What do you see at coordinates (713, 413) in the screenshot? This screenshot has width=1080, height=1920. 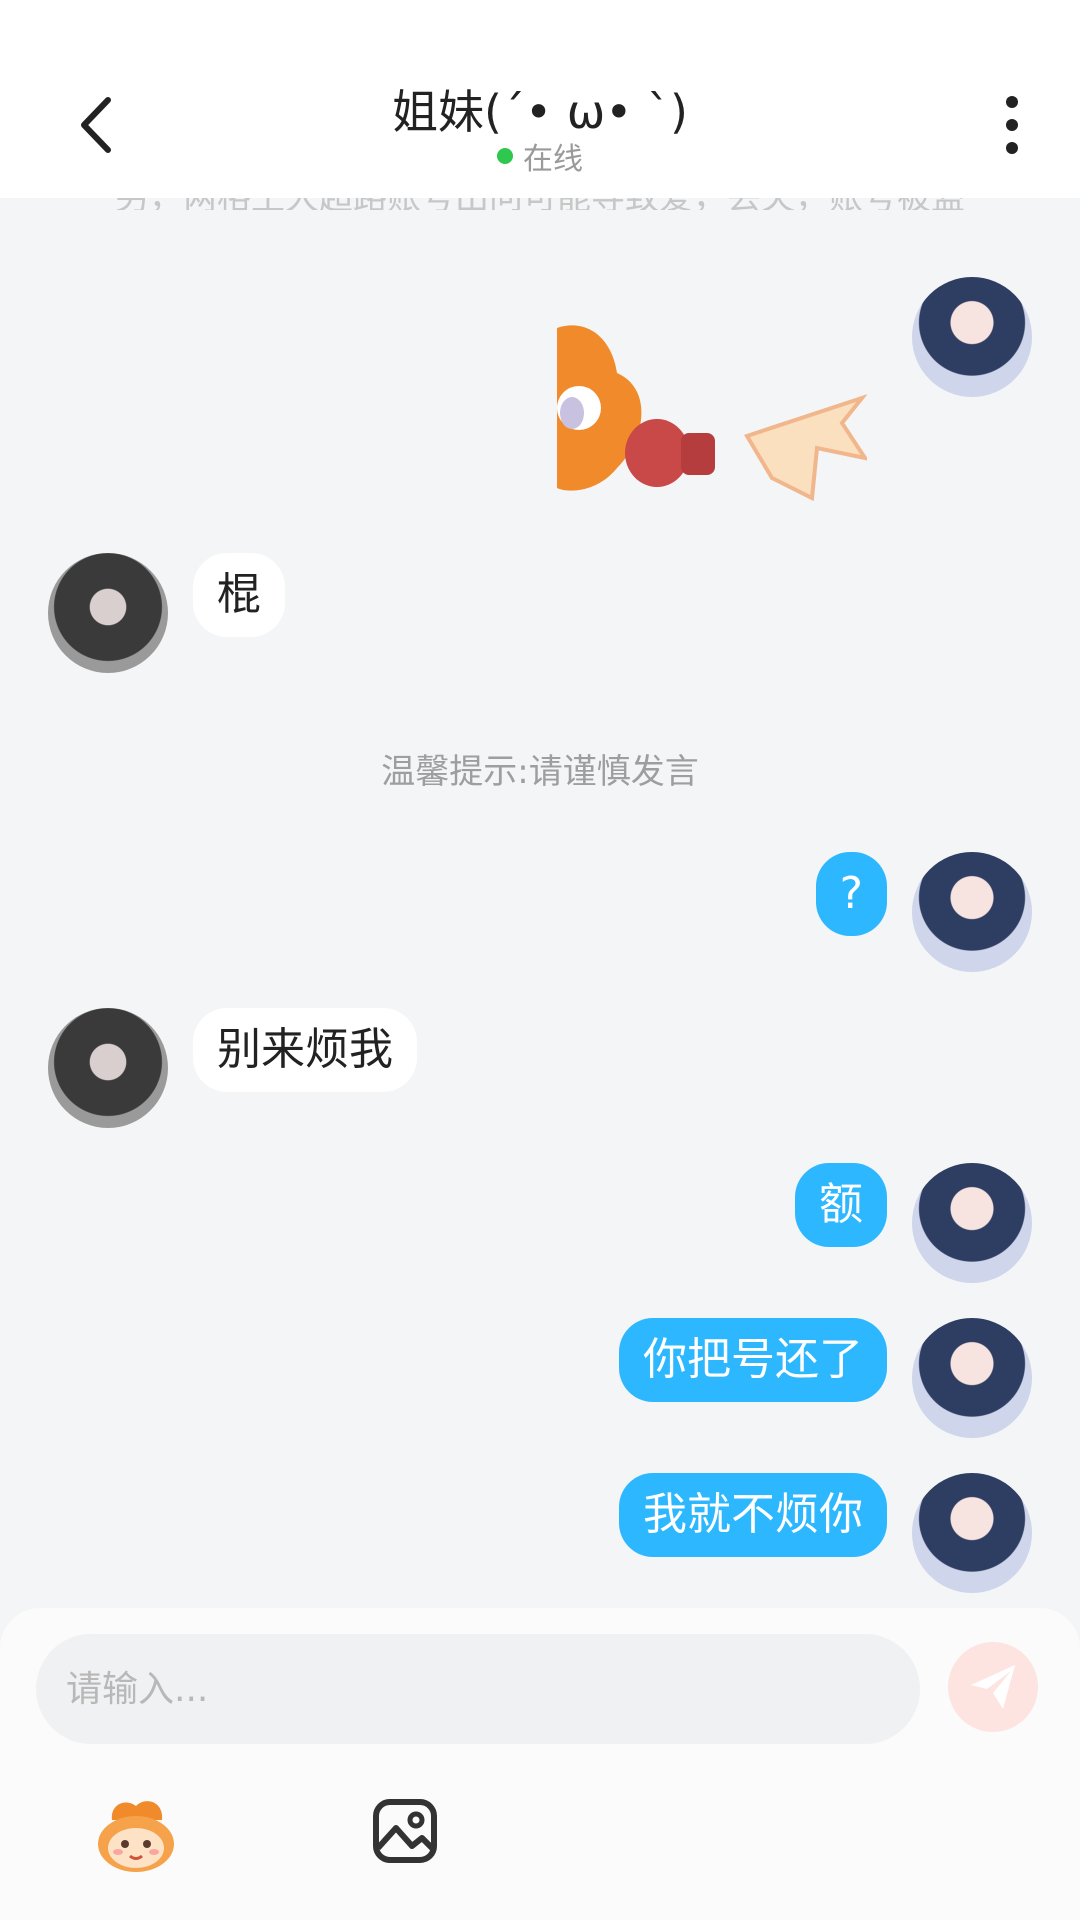 I see `sticker-message` at bounding box center [713, 413].